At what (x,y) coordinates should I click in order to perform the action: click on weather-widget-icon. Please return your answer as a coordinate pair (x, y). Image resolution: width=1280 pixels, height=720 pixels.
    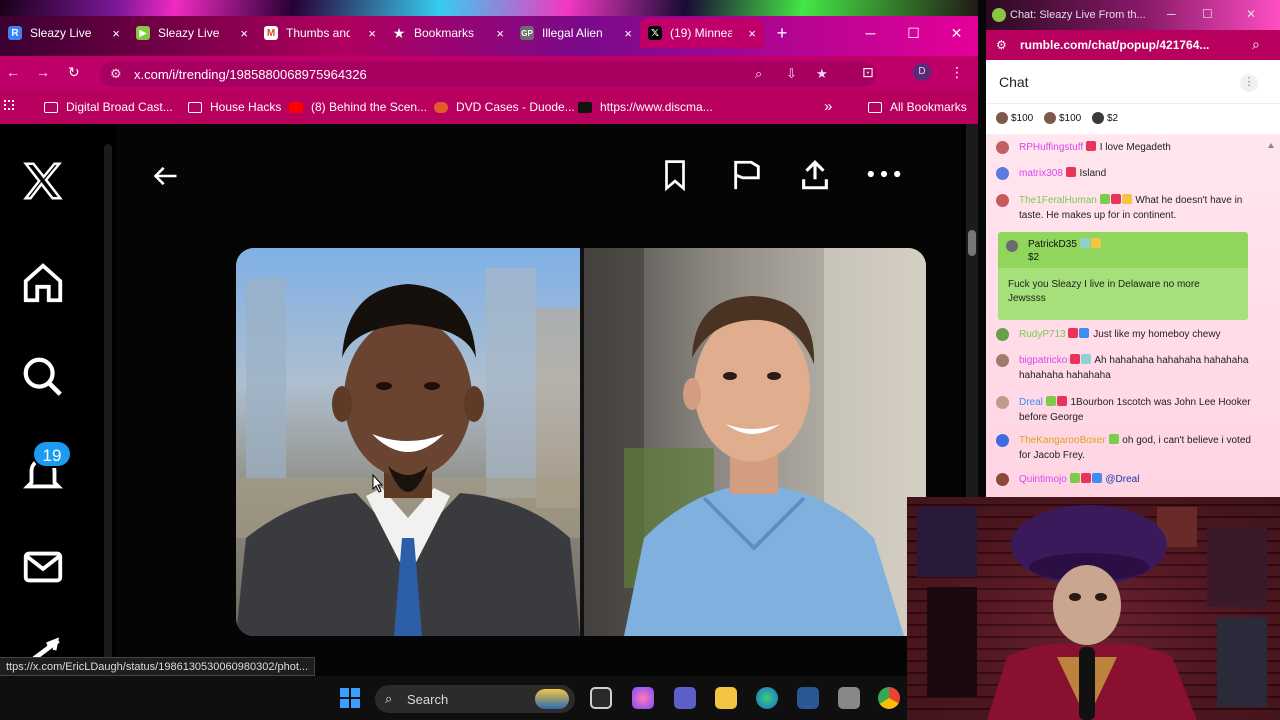
    Looking at the image, I should click on (552, 699).